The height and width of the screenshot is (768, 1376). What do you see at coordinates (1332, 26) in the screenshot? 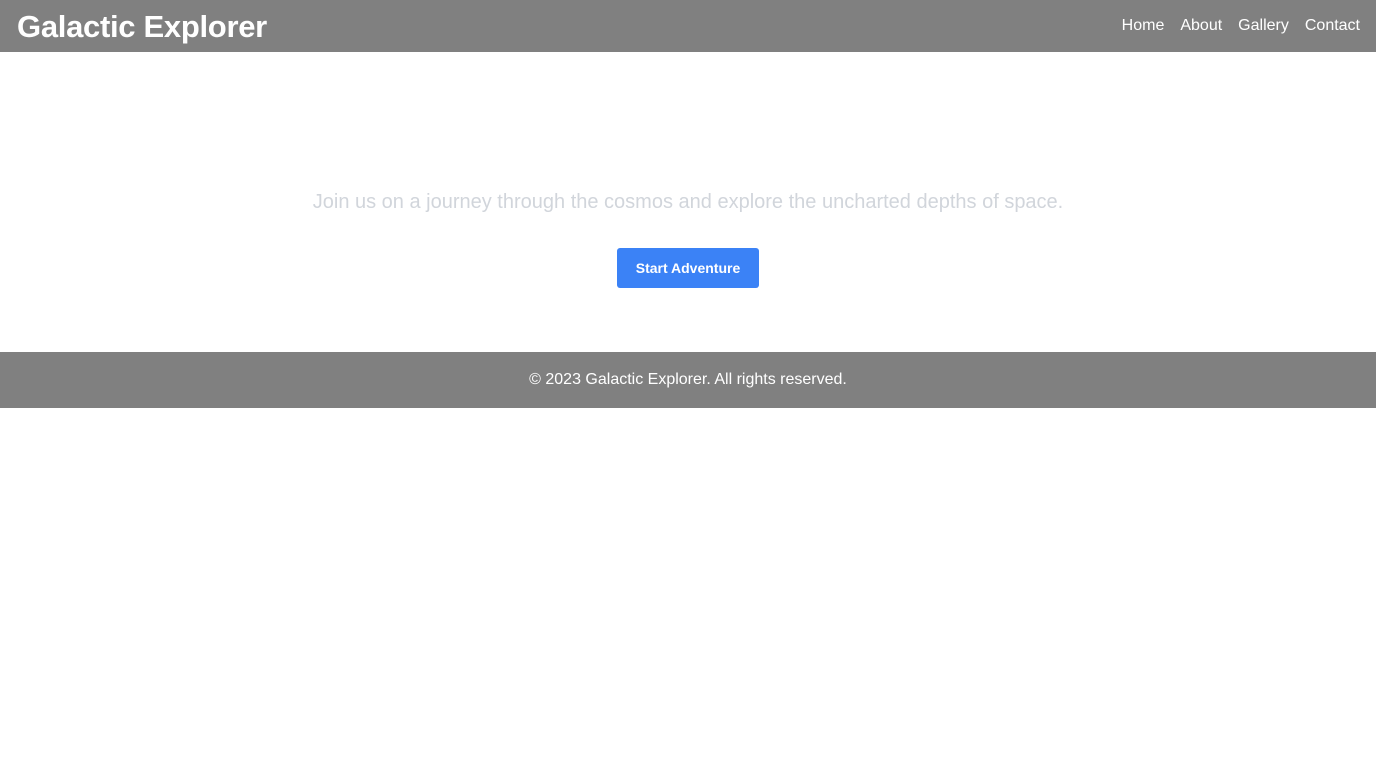
I see `nav-link-contact: Contact` at bounding box center [1332, 26].